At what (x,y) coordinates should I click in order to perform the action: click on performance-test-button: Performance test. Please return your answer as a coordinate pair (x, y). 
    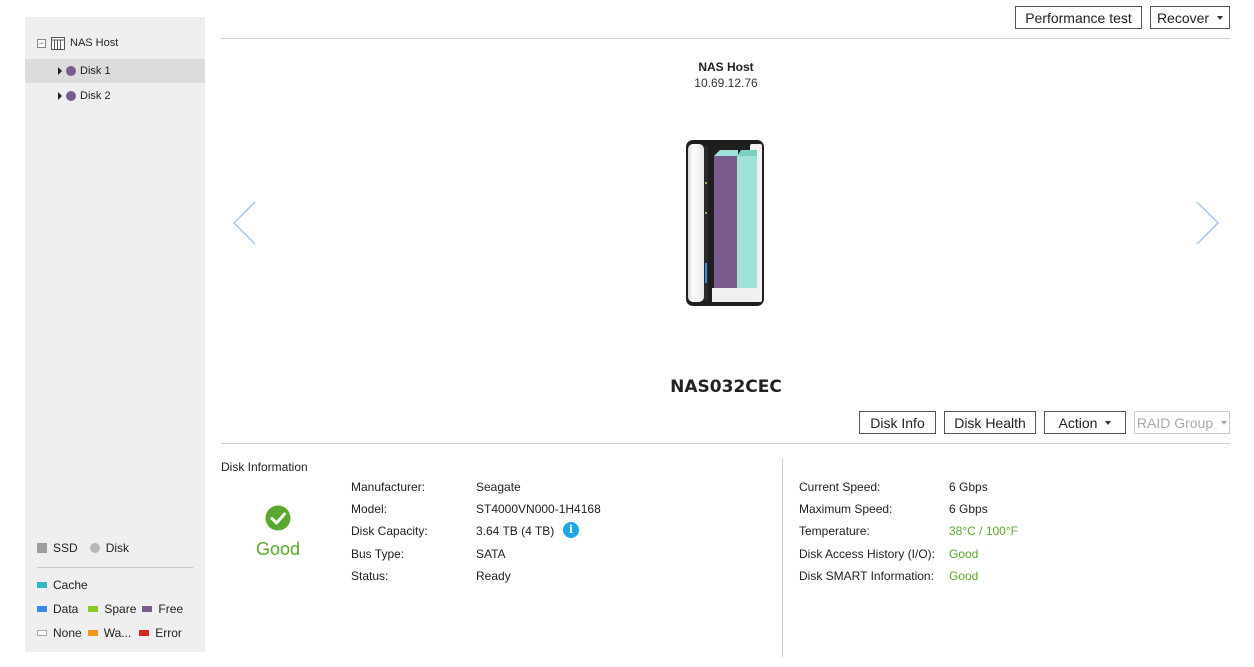
    Looking at the image, I should click on (1078, 17).